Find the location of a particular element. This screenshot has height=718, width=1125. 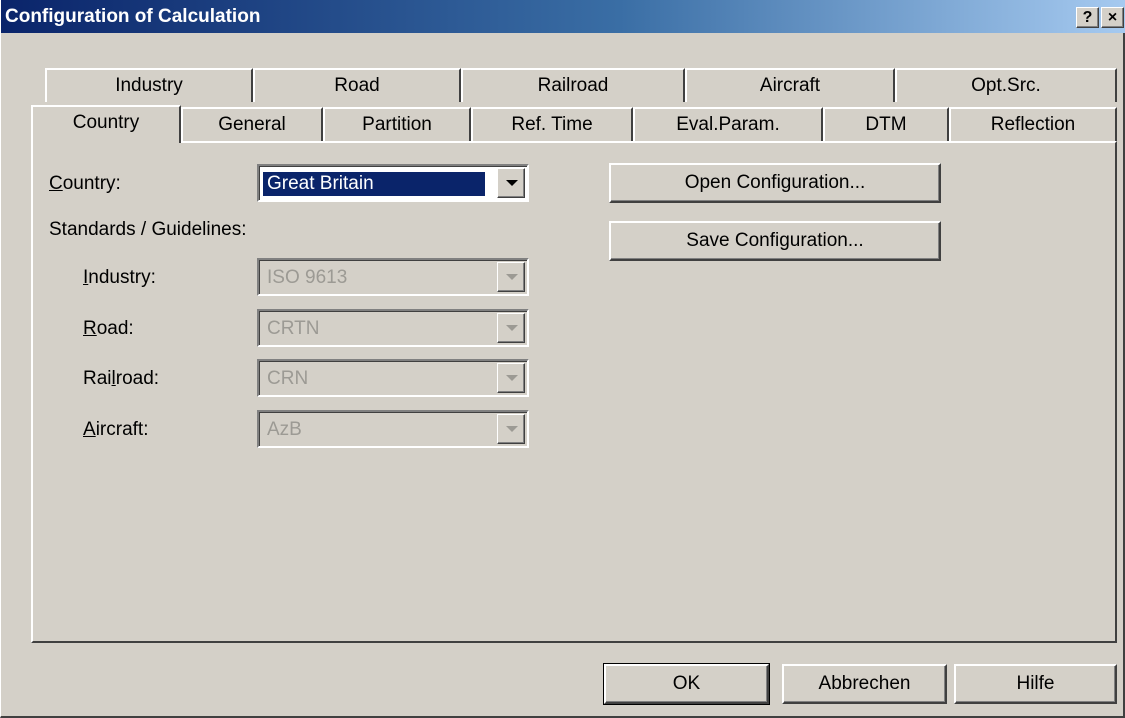

railroad-select-value: CRN is located at coordinates (288, 378).